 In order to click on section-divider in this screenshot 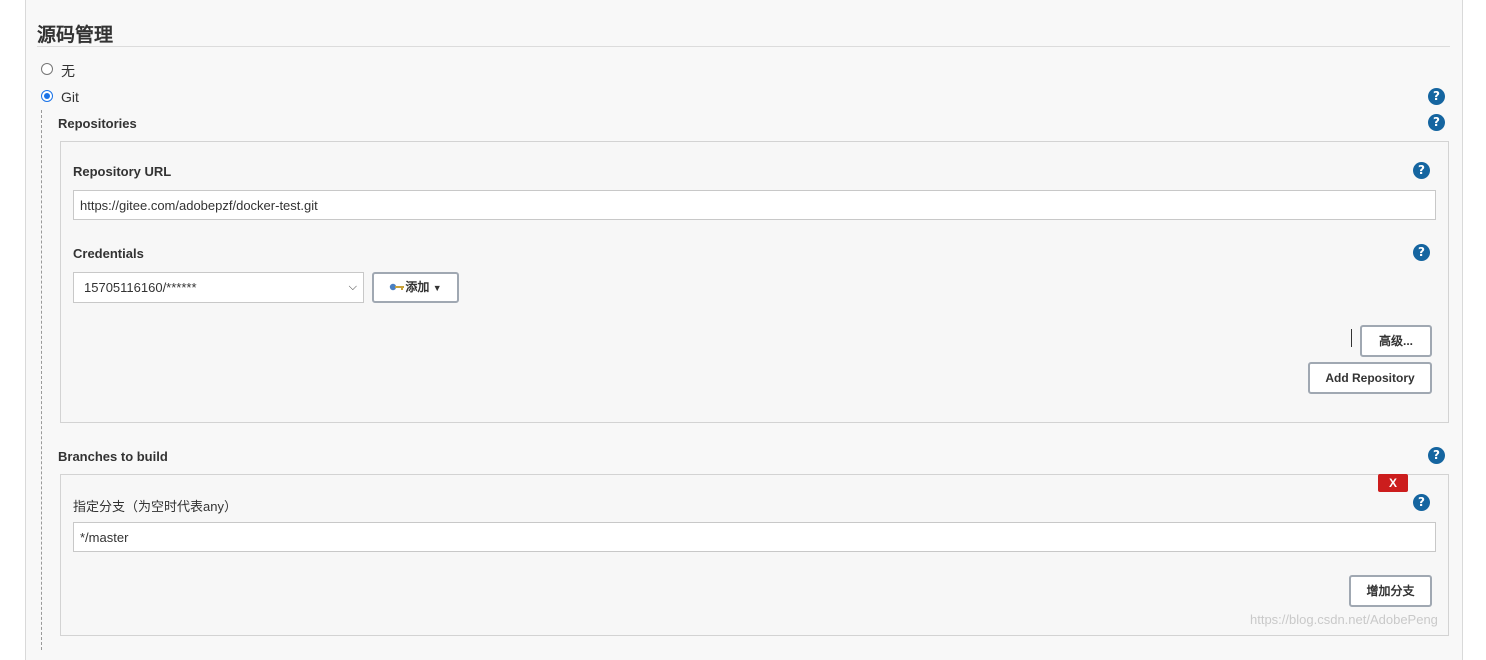, I will do `click(743, 46)`.